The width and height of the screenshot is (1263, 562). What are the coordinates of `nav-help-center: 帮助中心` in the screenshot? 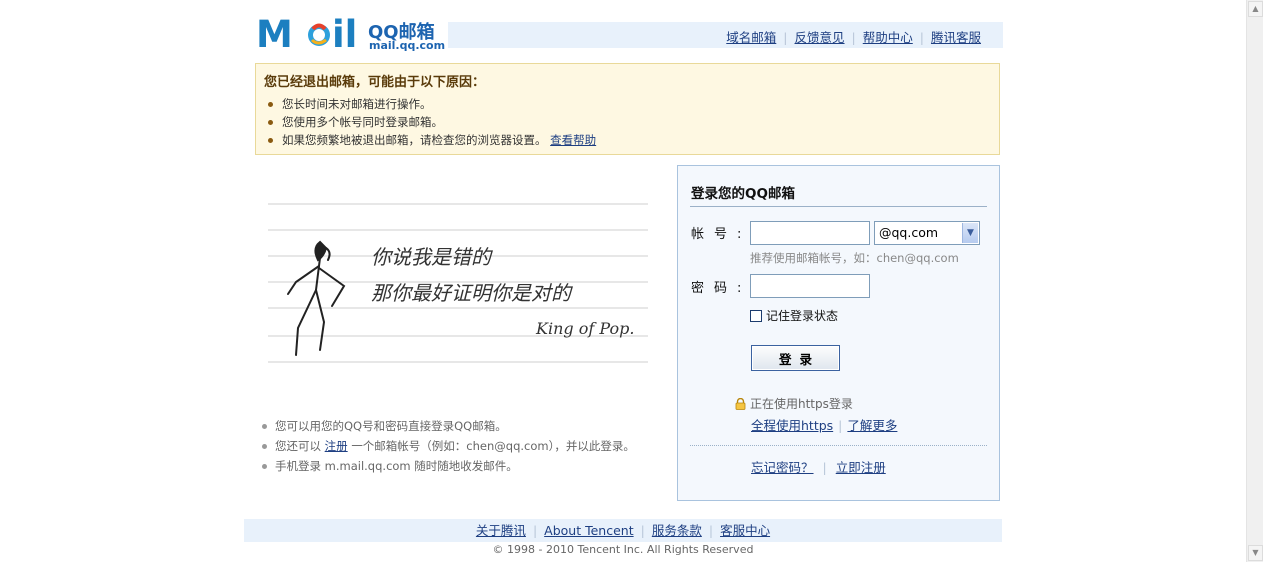 It's located at (888, 37).